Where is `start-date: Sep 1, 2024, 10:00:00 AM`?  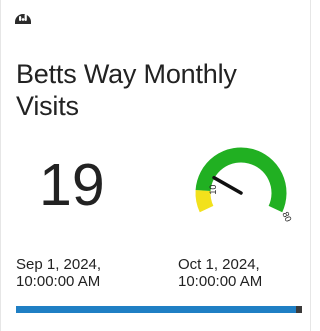 start-date: Sep 1, 2024, 10:00:00 AM is located at coordinates (58, 273).